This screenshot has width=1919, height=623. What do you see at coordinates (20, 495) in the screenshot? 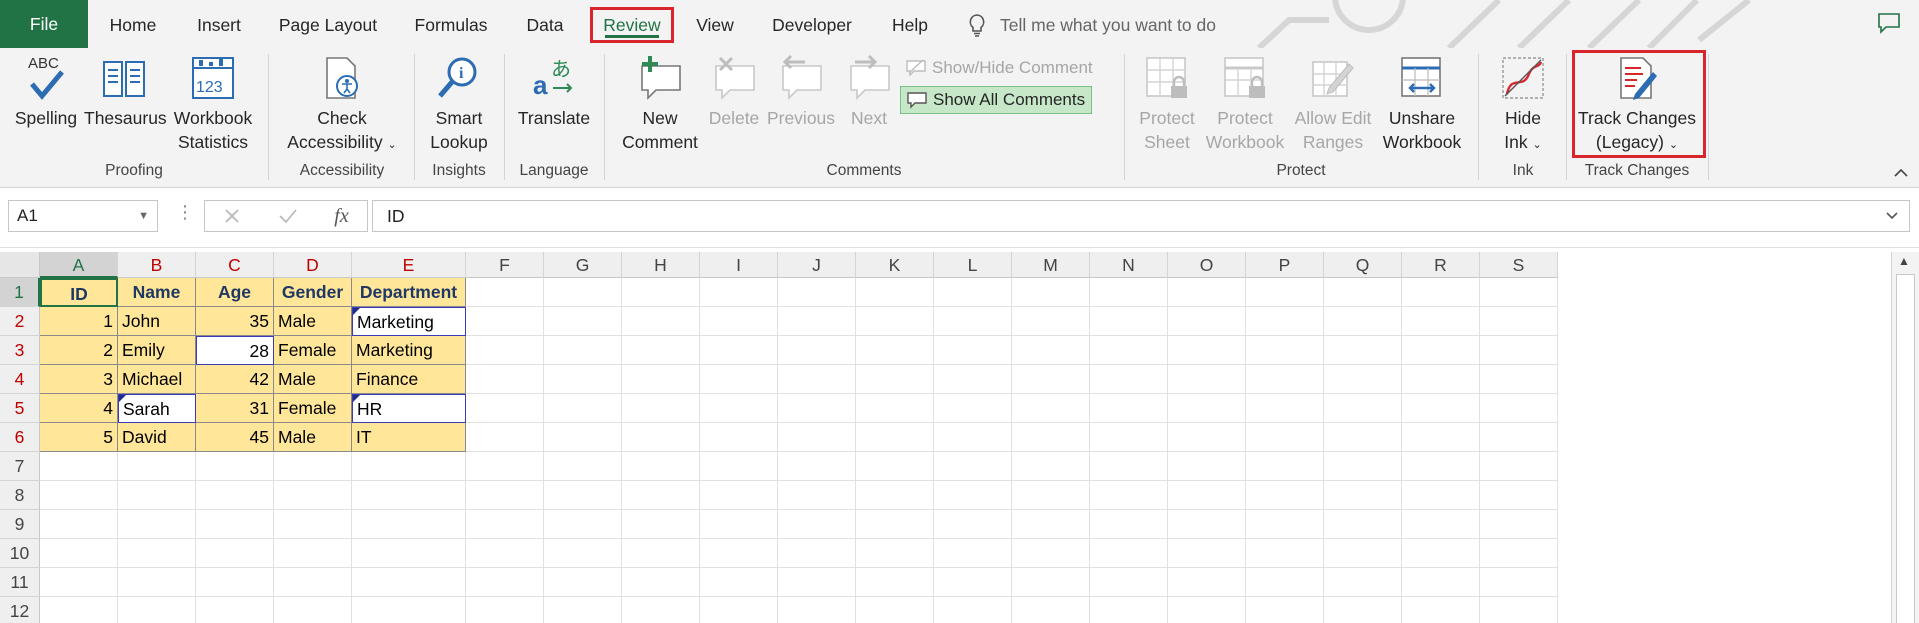
I see `row-header-8: 8` at bounding box center [20, 495].